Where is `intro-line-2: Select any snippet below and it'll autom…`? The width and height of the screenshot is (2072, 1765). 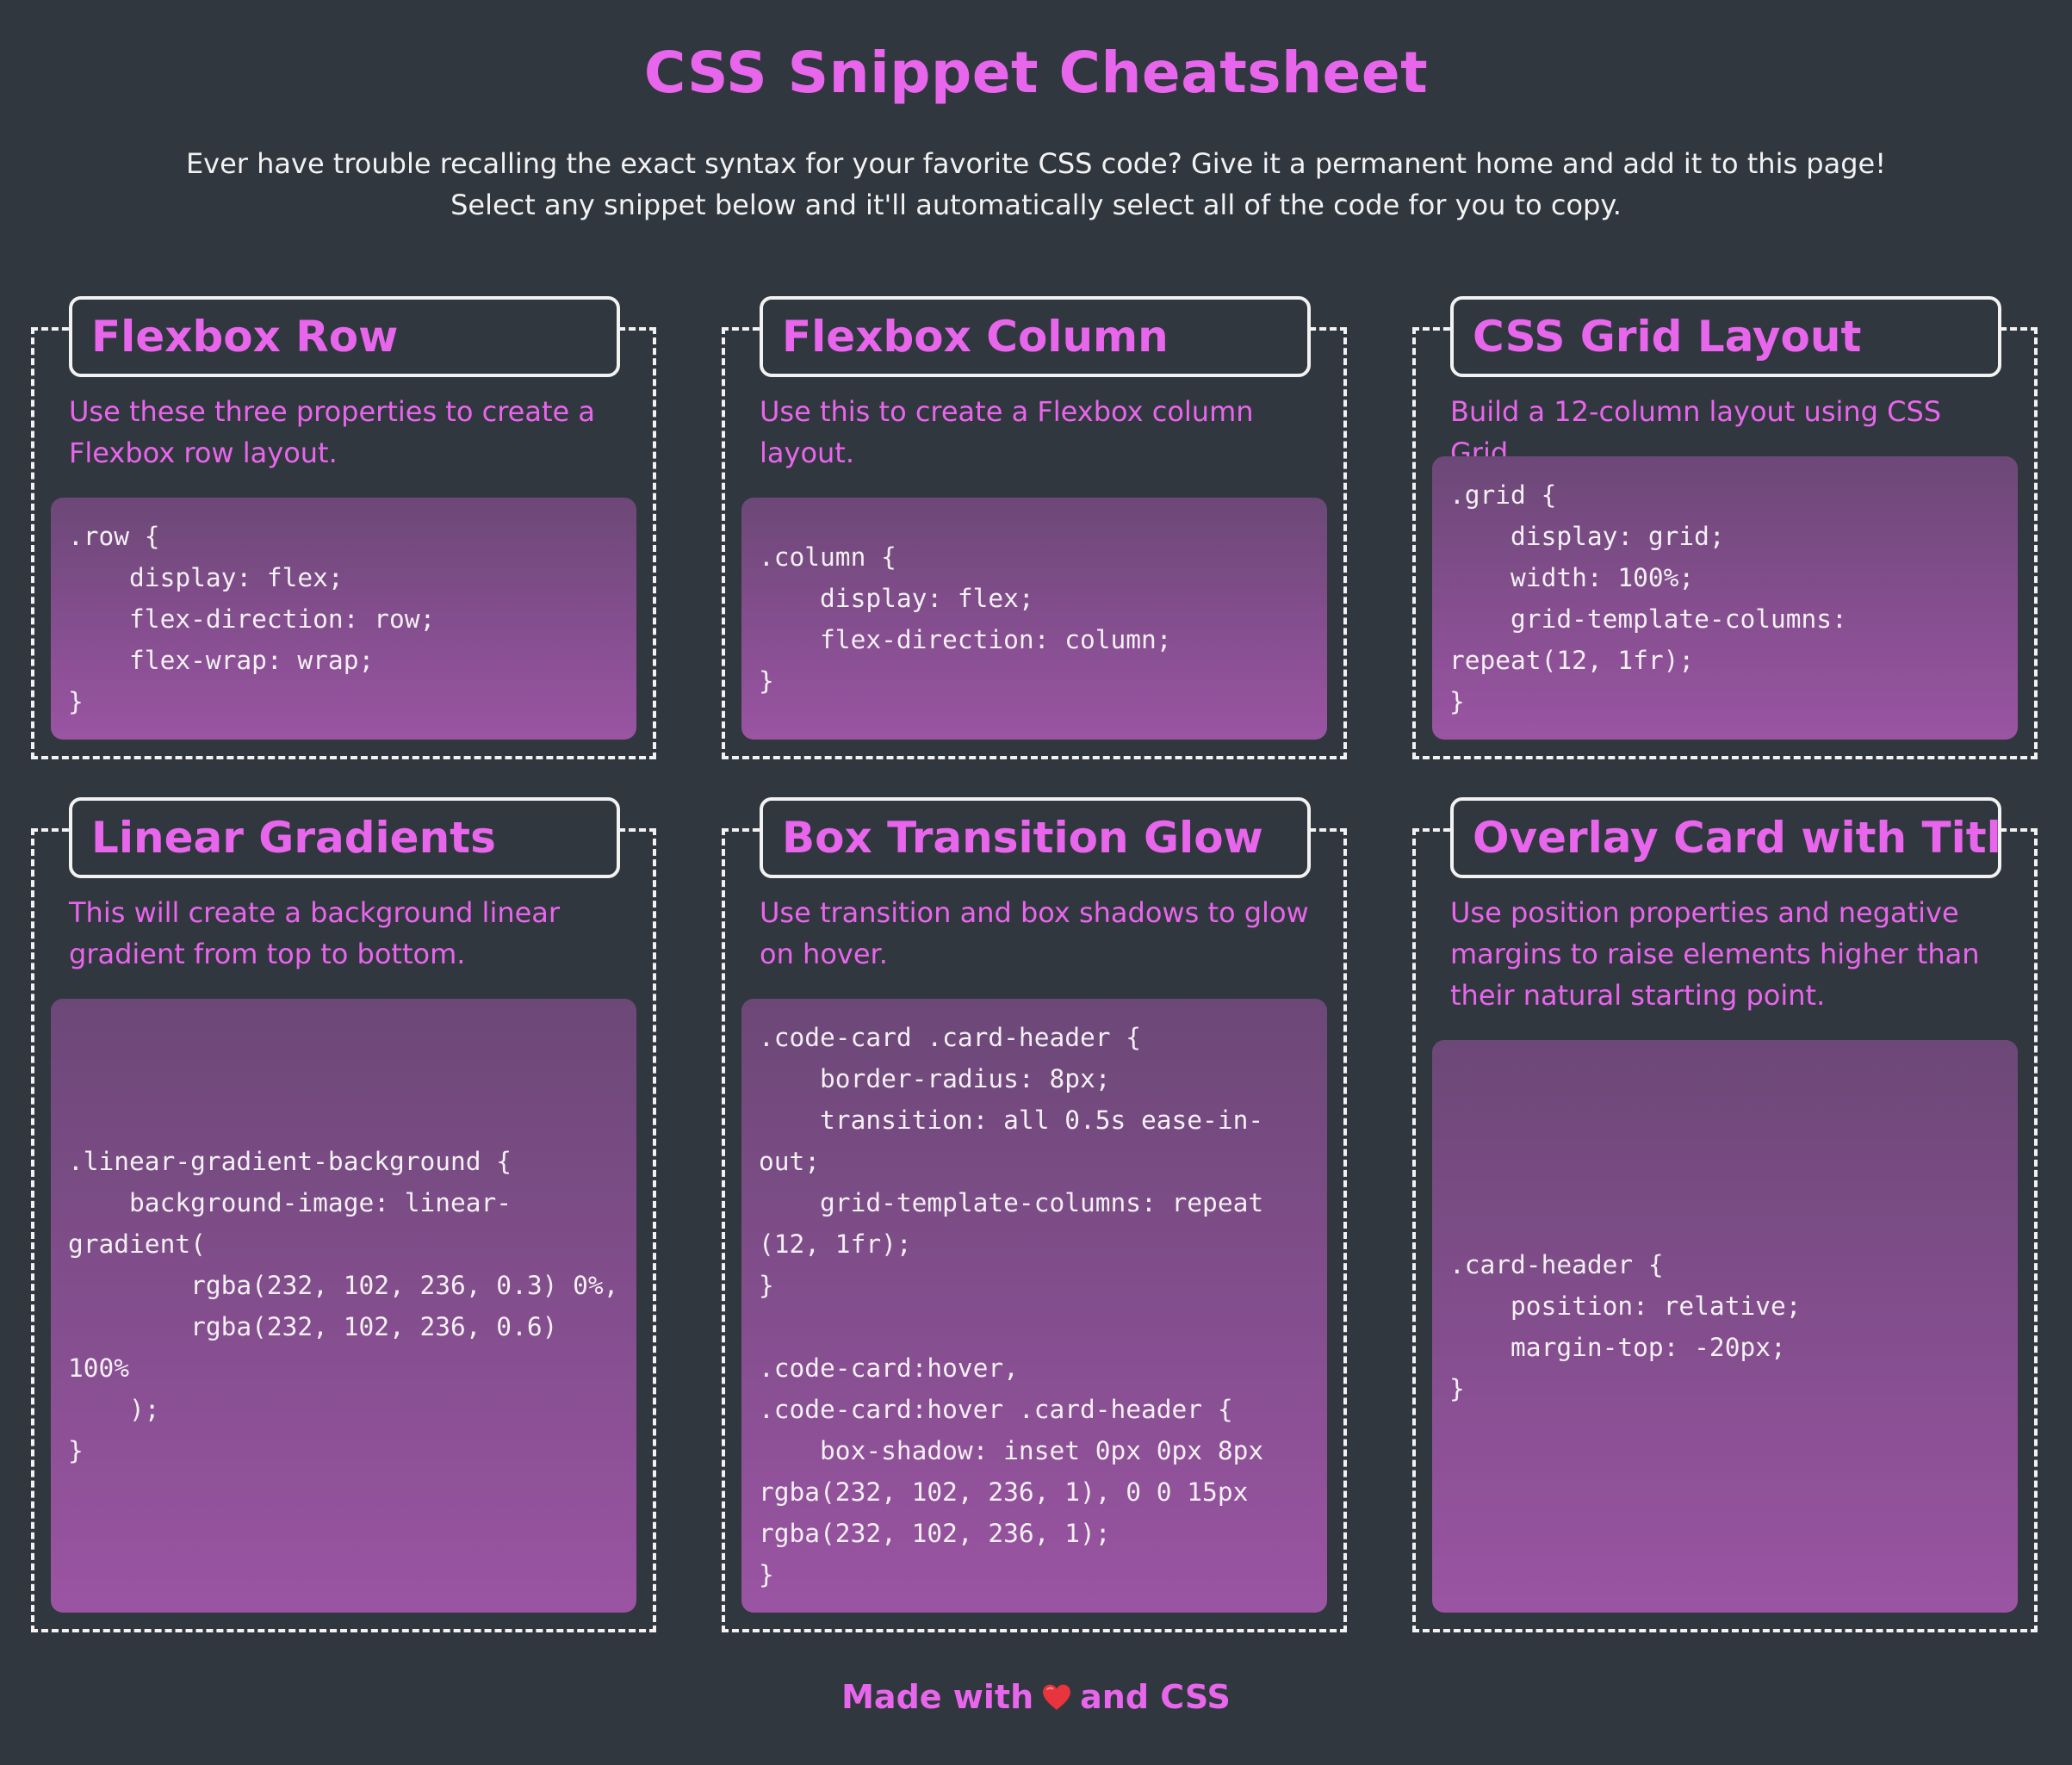
intro-line-2: Select any snippet below and it'll autom… is located at coordinates (1036, 205).